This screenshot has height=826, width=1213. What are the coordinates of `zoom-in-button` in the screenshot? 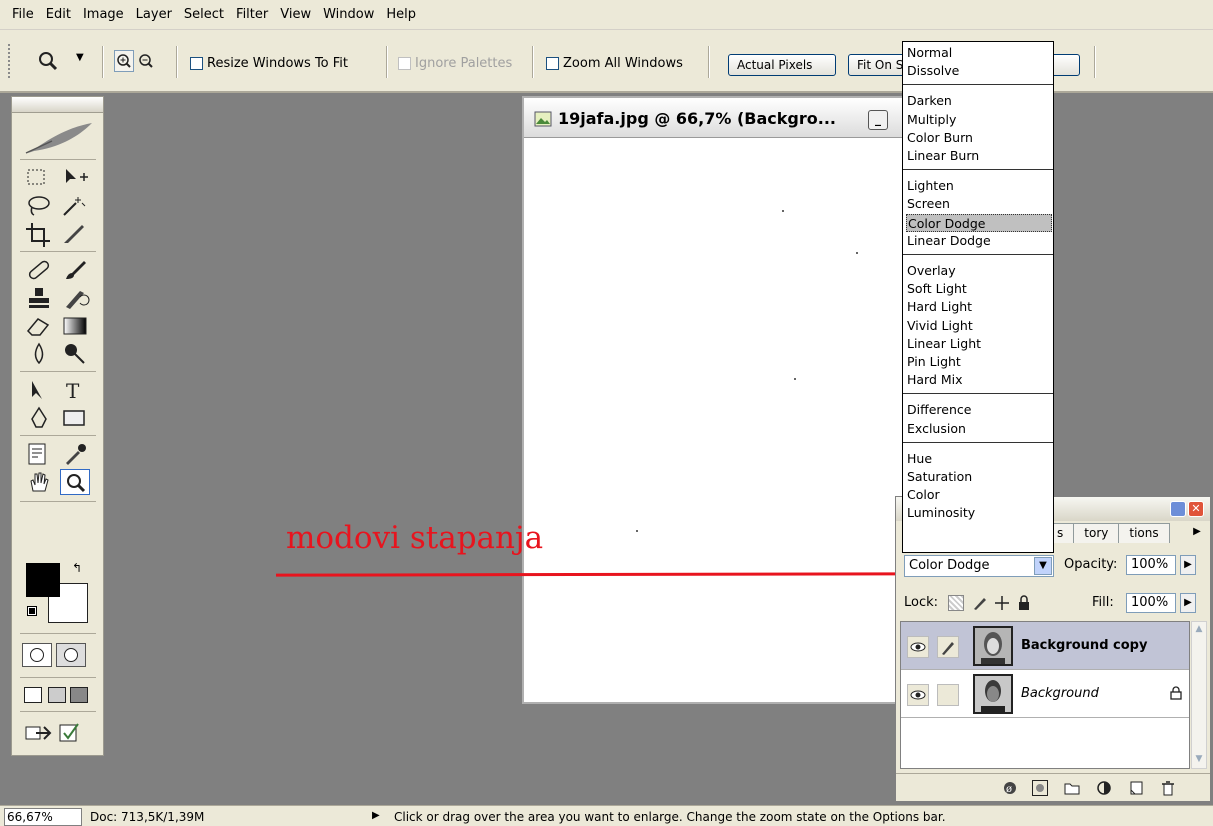 It's located at (124, 61).